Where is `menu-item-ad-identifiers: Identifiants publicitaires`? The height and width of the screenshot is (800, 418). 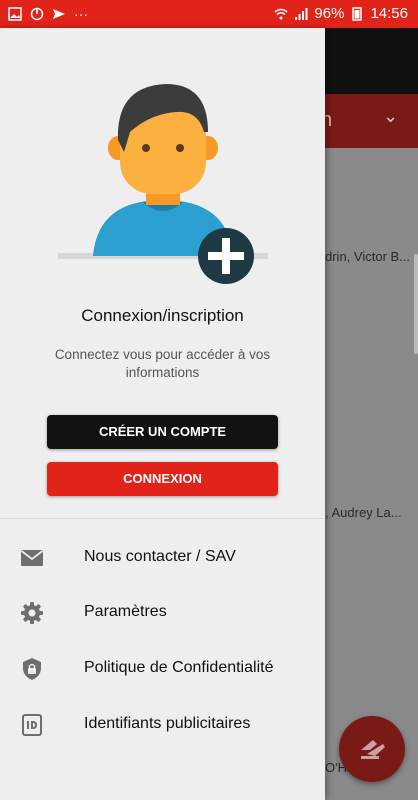 menu-item-ad-identifiers: Identifiants publicitaires is located at coordinates (162, 725).